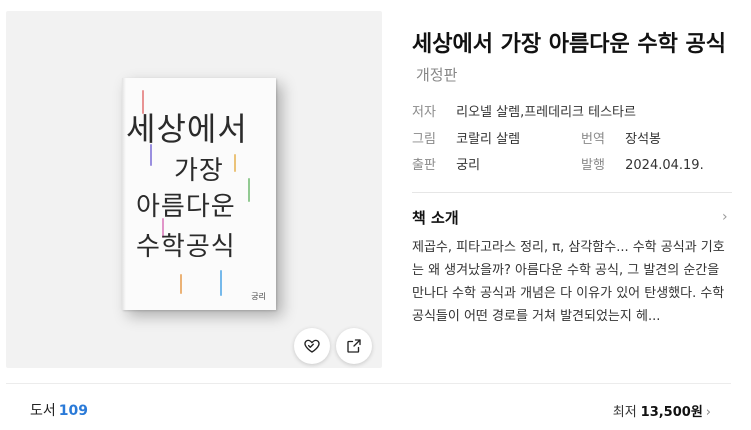 The width and height of the screenshot is (751, 430). What do you see at coordinates (621, 137) in the screenshot?
I see `translator-row: 번역 장석봉` at bounding box center [621, 137].